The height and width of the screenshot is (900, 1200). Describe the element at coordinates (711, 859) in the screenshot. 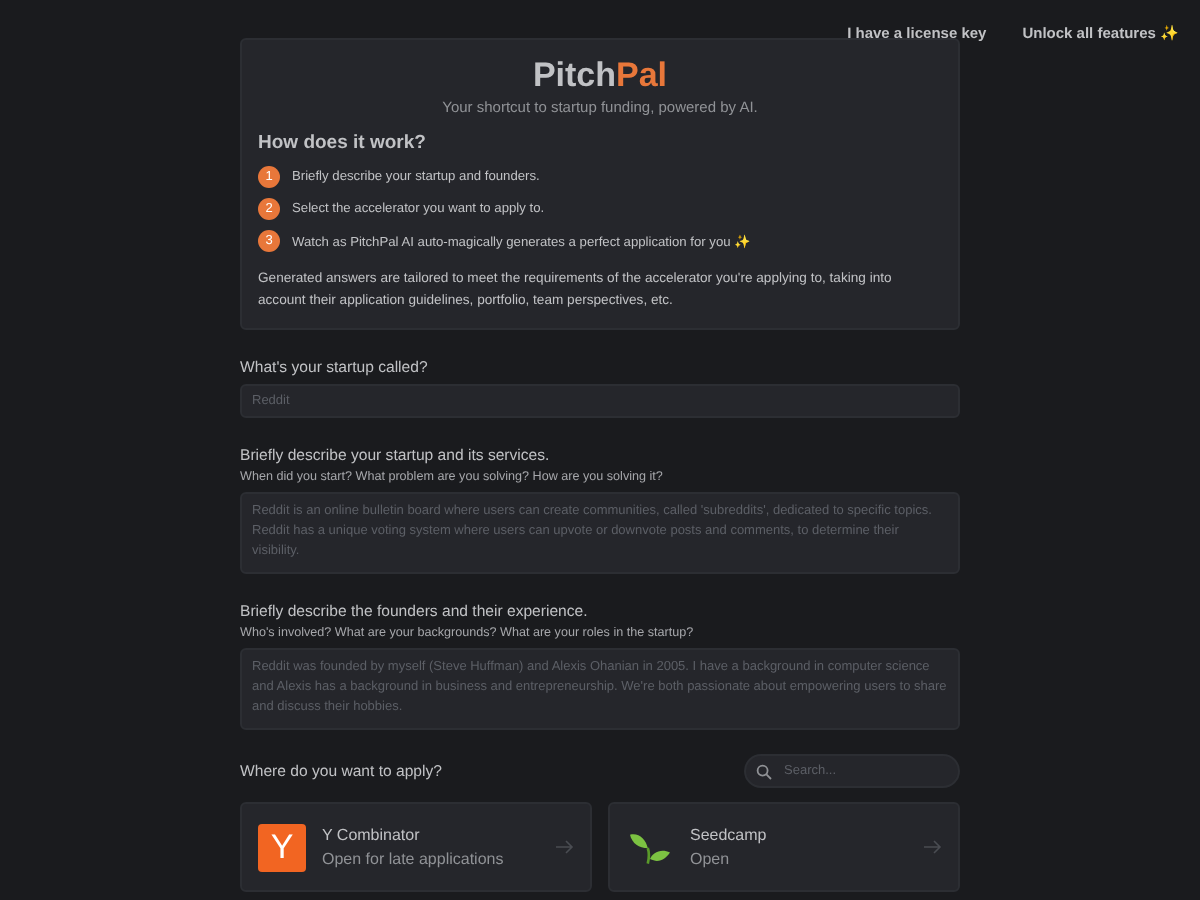

I see `accelerator-status: Open` at that location.